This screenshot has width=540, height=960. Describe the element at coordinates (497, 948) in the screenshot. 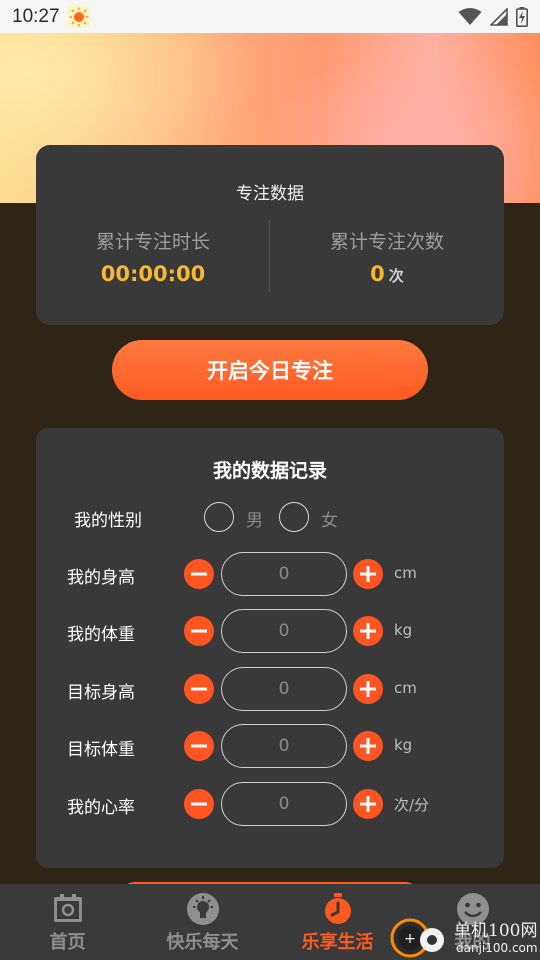

I see `watermark-url: danji100.com` at that location.